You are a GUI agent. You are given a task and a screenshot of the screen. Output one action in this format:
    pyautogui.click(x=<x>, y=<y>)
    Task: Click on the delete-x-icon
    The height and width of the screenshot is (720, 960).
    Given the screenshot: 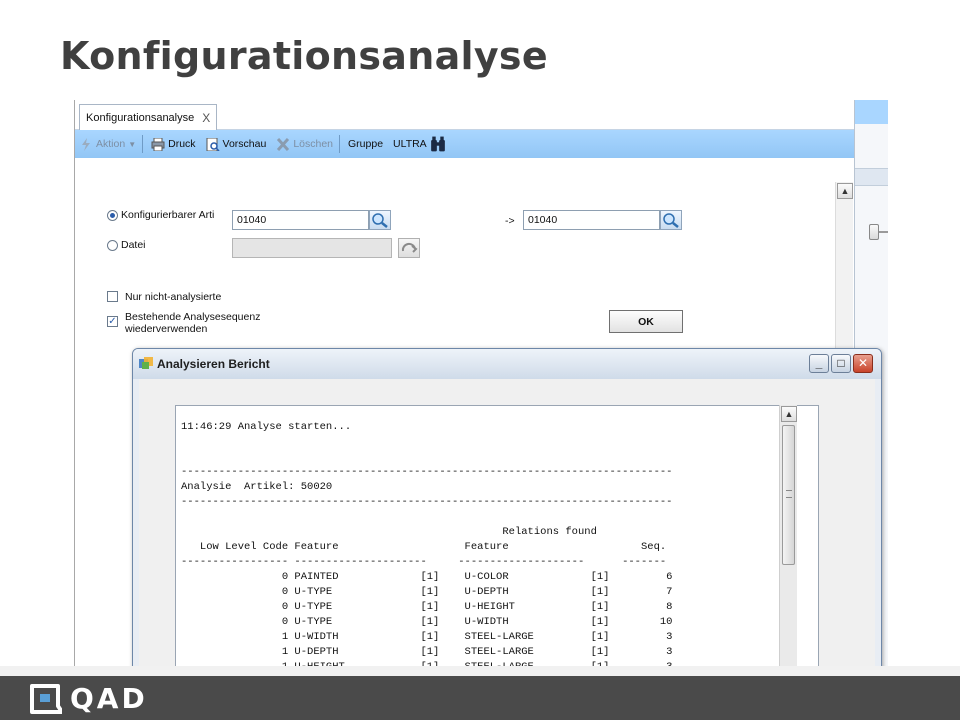 What is the action you would take?
    pyautogui.click(x=283, y=144)
    